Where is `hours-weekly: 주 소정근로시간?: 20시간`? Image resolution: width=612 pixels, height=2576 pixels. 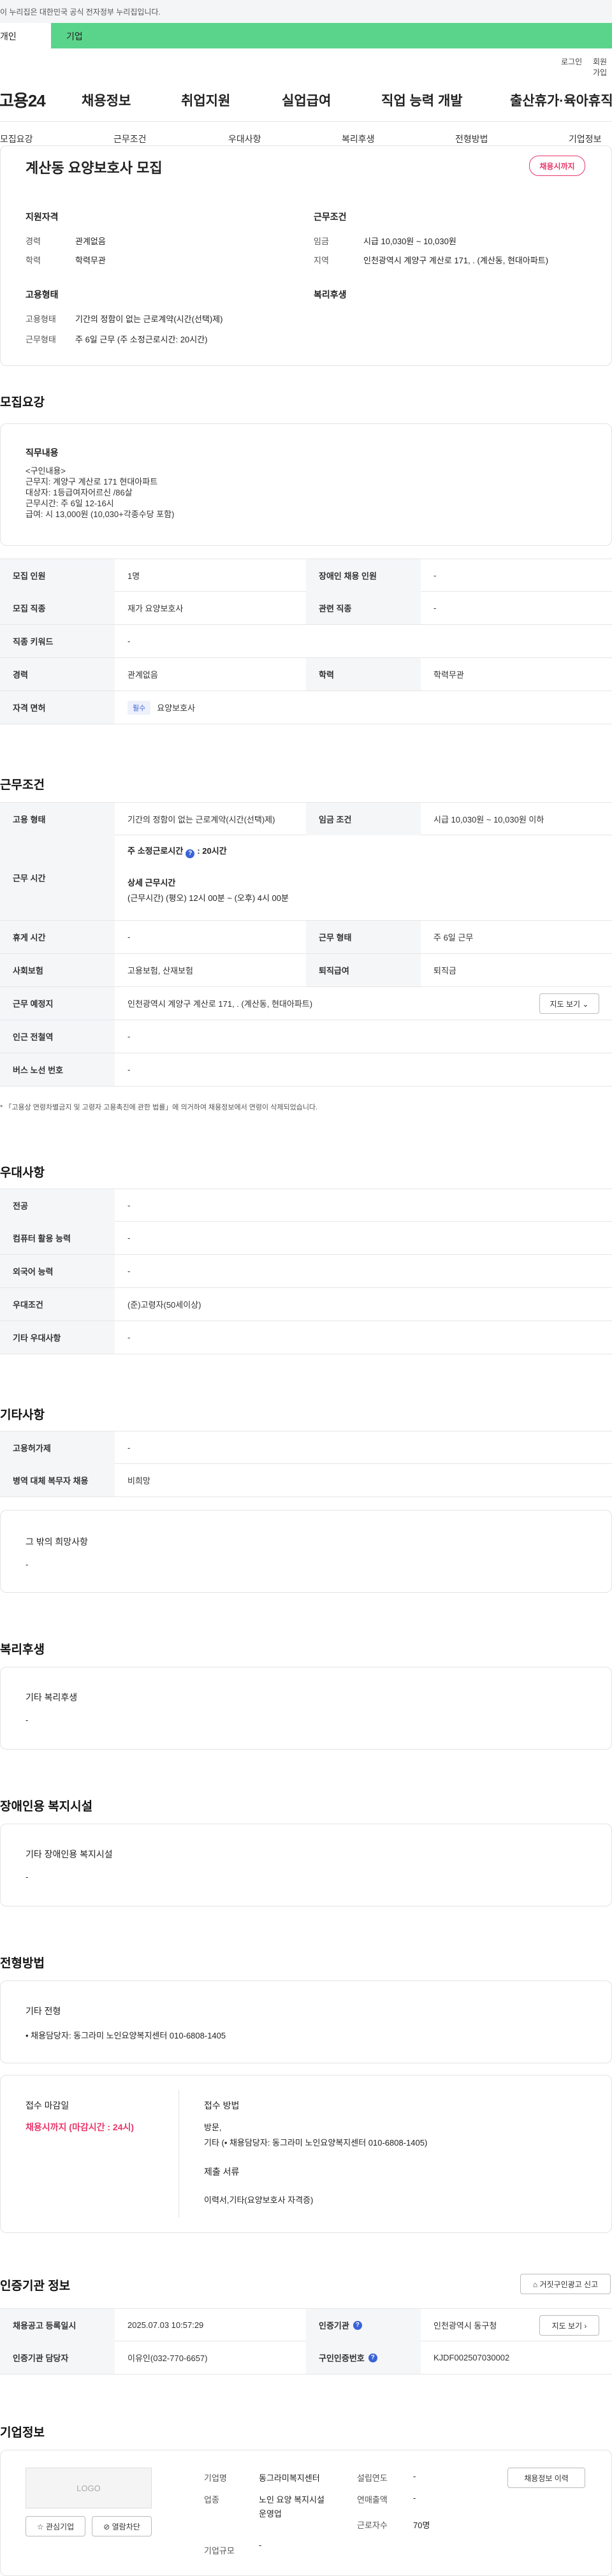 hours-weekly: 주 소정근로시간?: 20시간 is located at coordinates (177, 851).